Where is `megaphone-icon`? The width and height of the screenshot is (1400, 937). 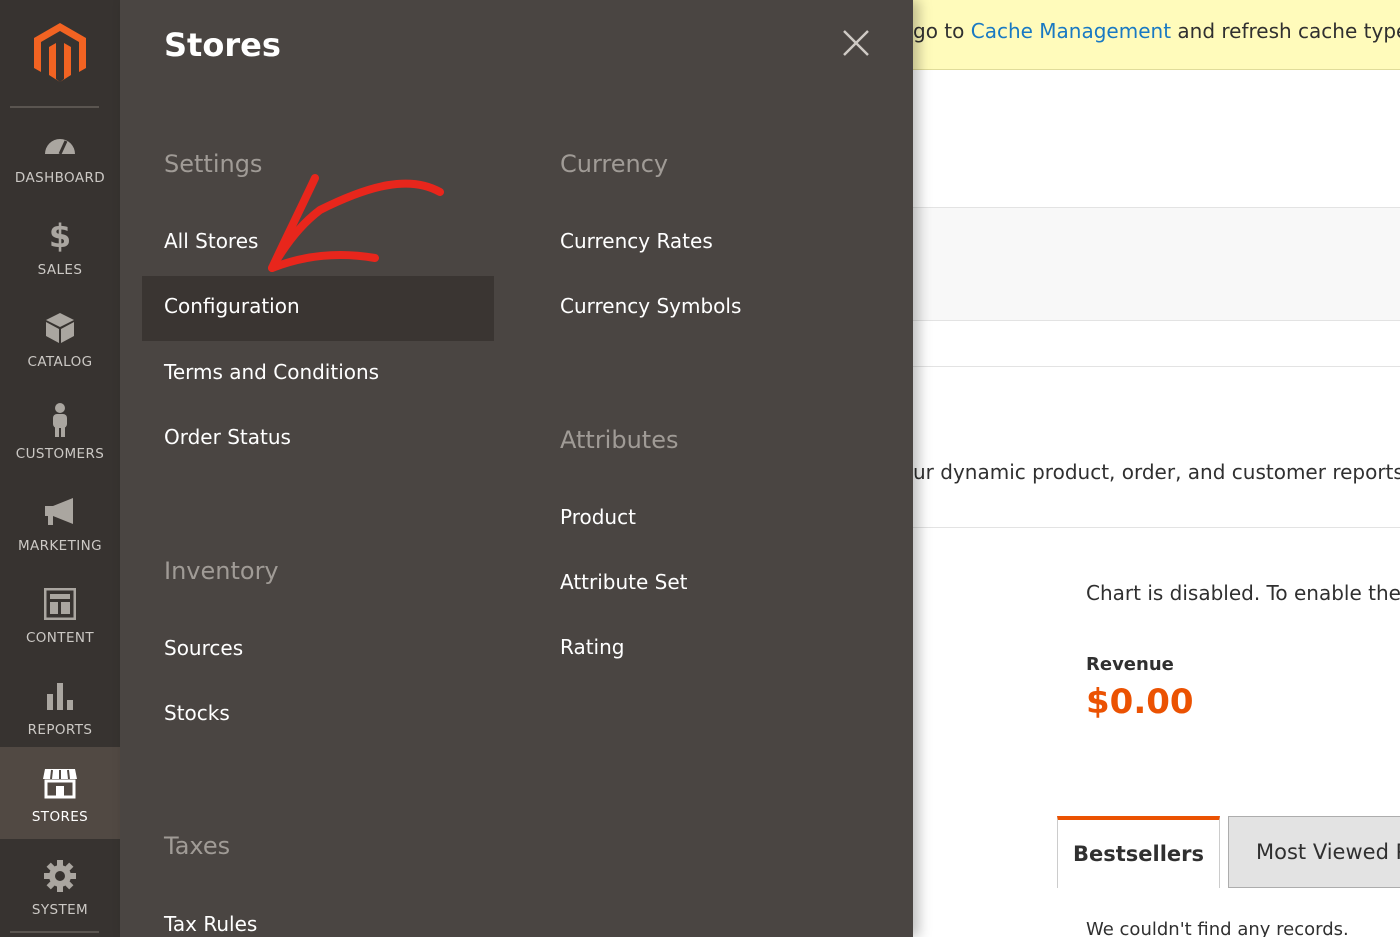
megaphone-icon is located at coordinates (60, 512).